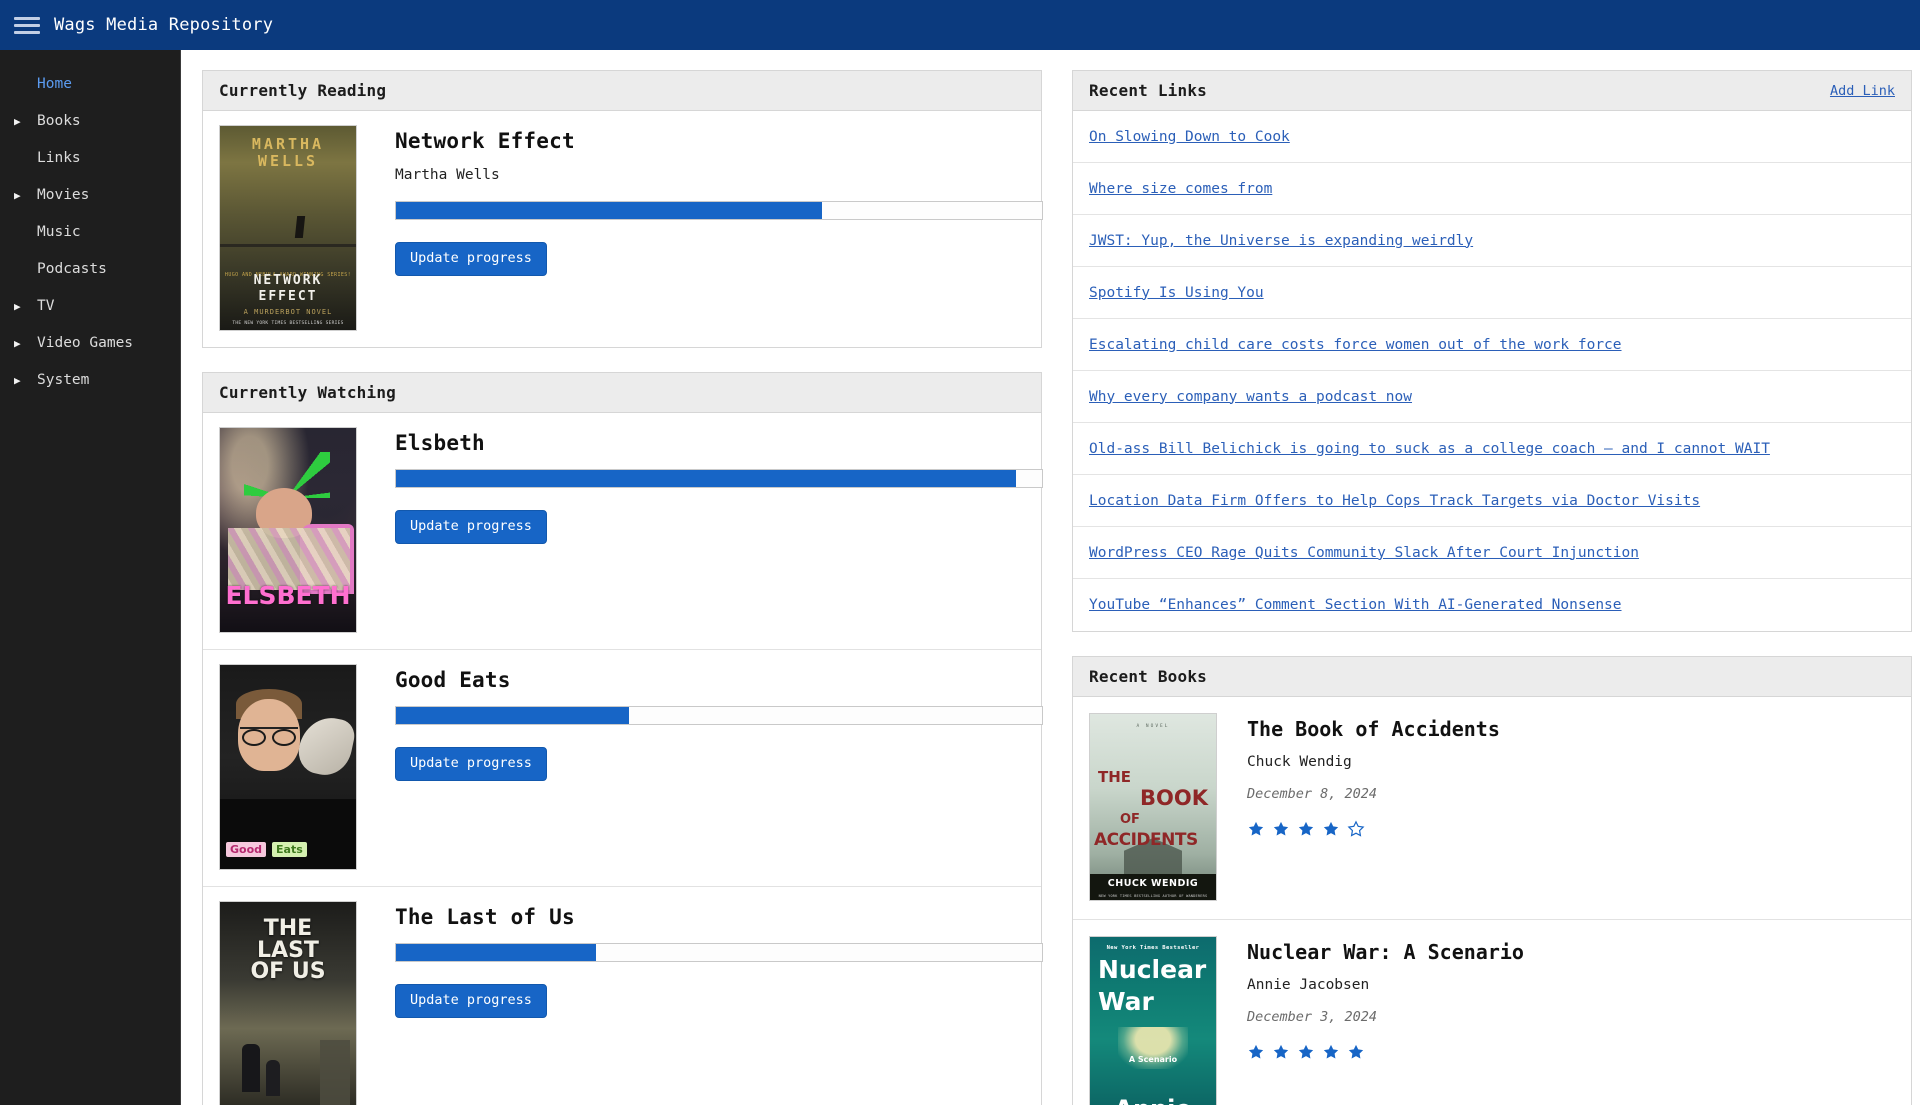 This screenshot has height=1105, width=1920. I want to click on sidebar-item-system: ▶ System, so click(90, 380).